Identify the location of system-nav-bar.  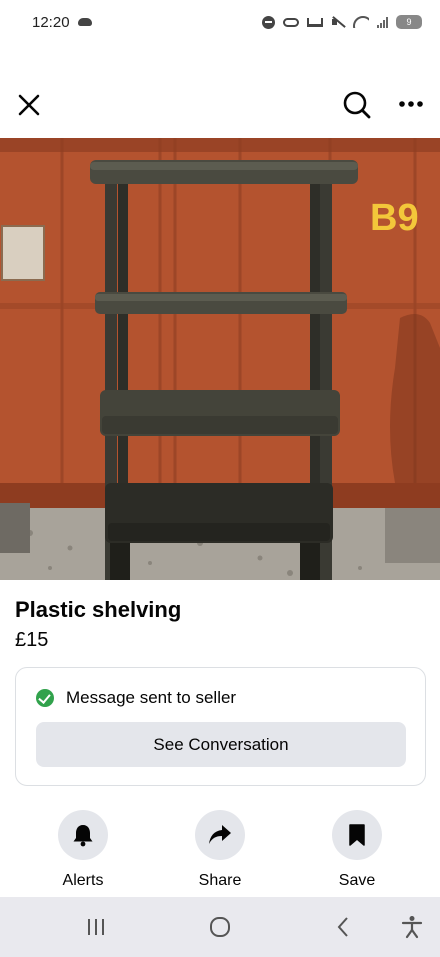
(220, 927).